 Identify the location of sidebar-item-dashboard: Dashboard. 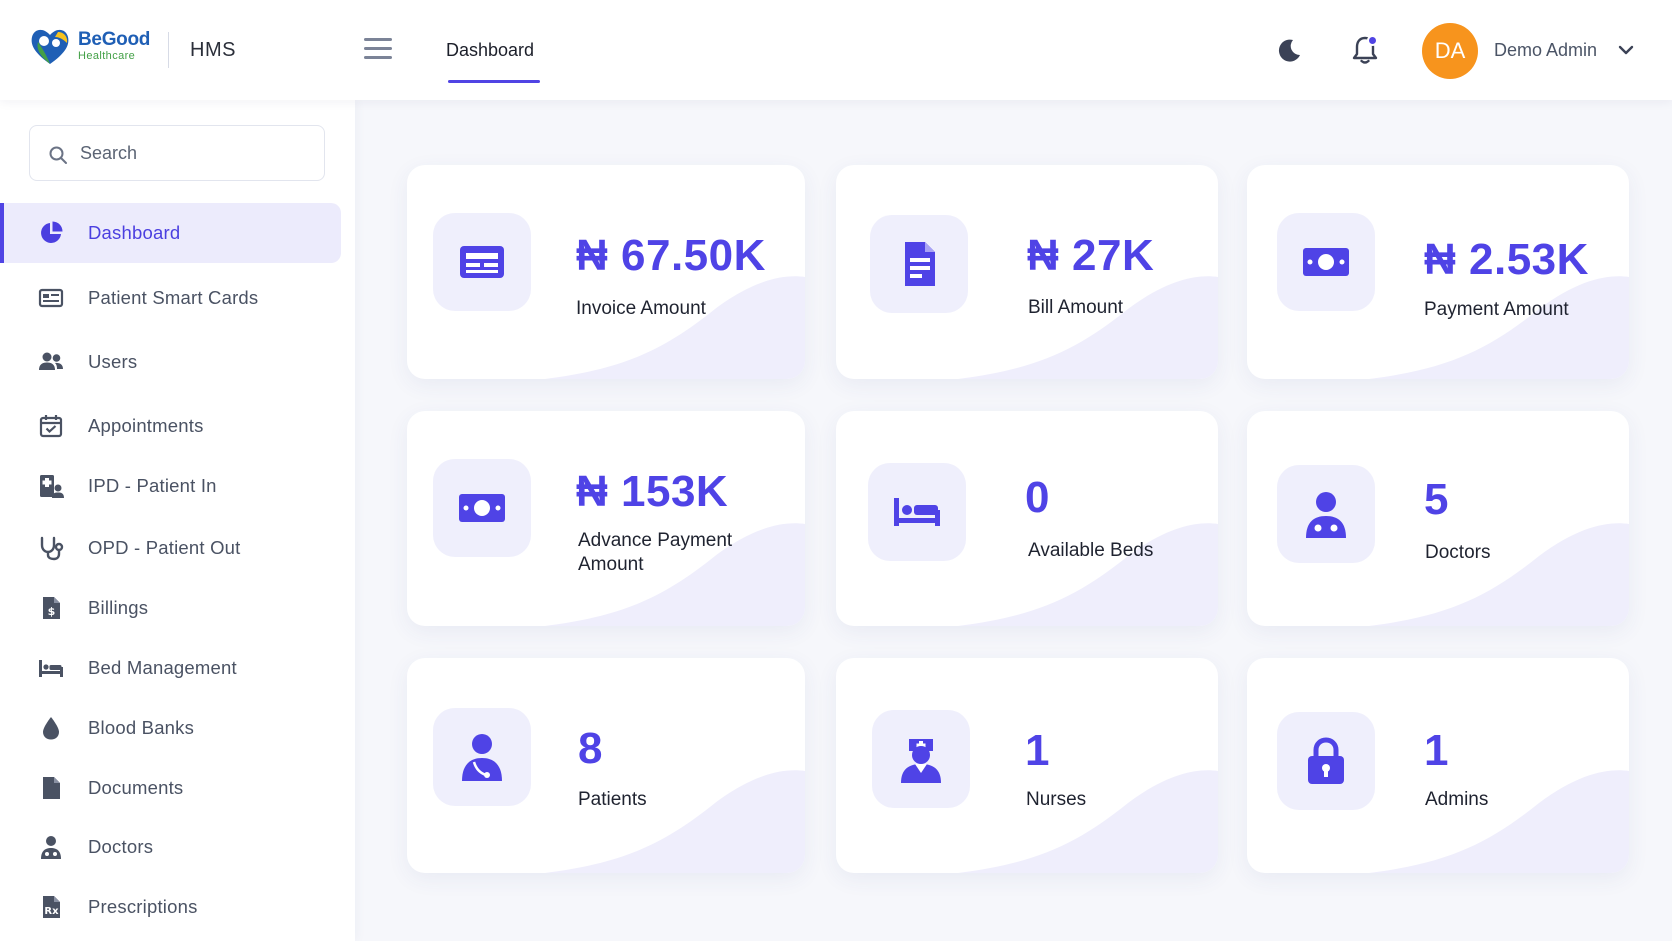
(170, 233).